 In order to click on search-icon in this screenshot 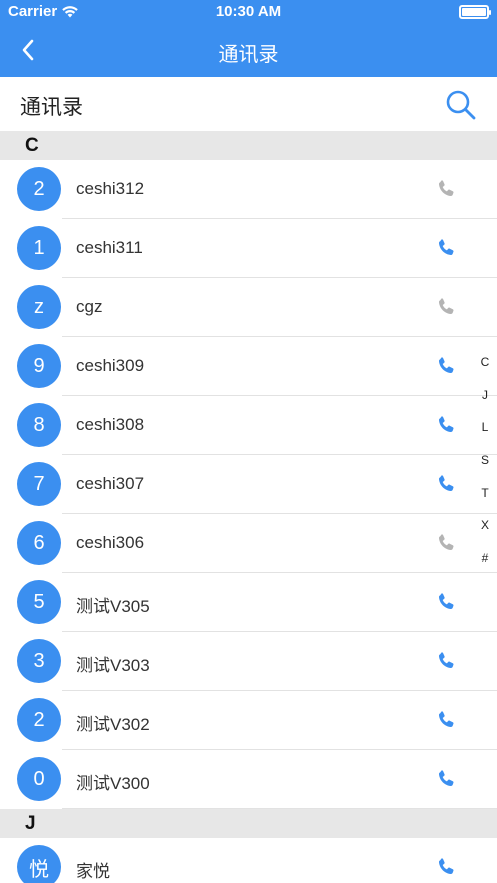, I will do `click(461, 105)`.